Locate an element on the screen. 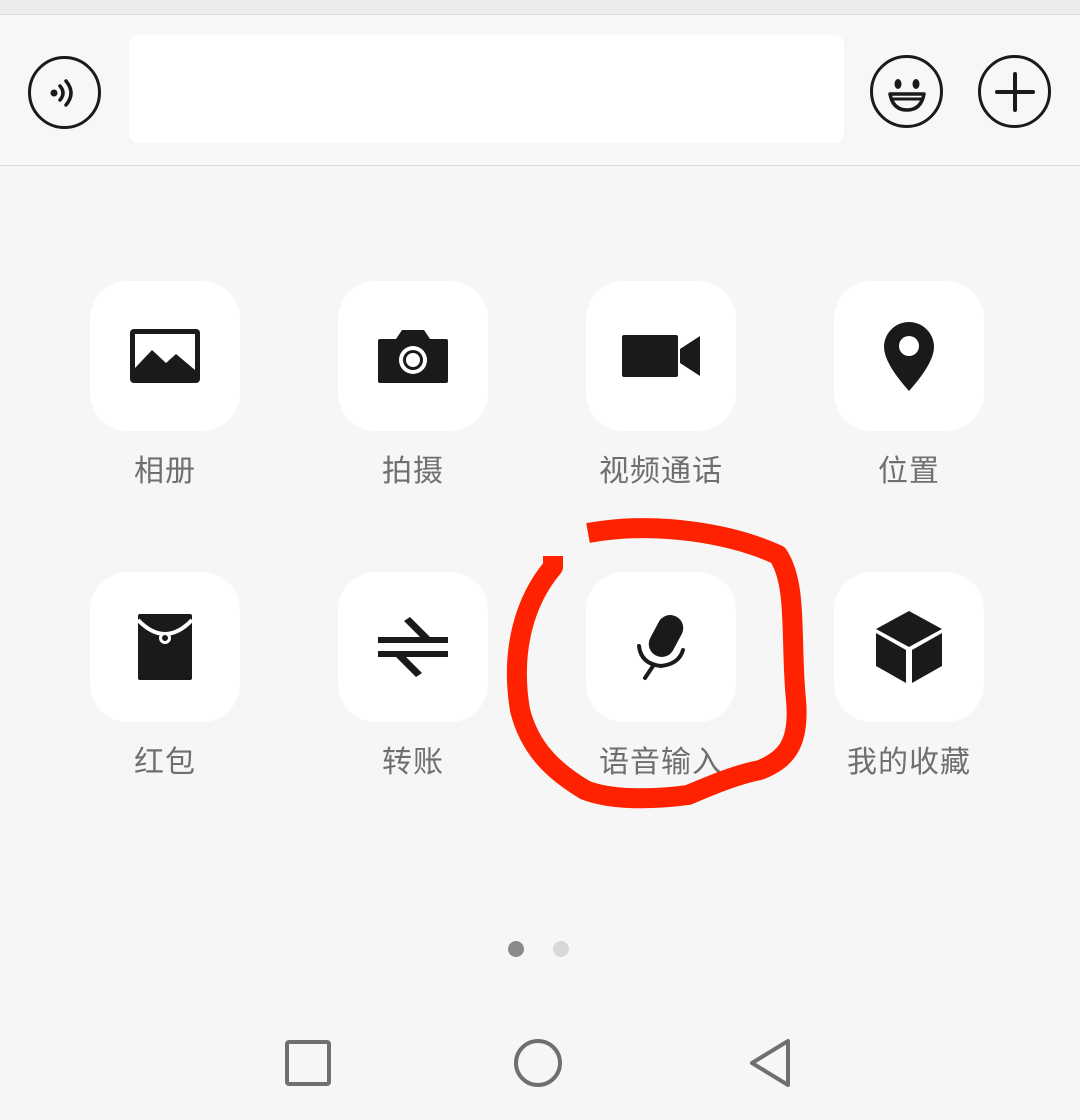  plus-icon is located at coordinates (1014, 91).